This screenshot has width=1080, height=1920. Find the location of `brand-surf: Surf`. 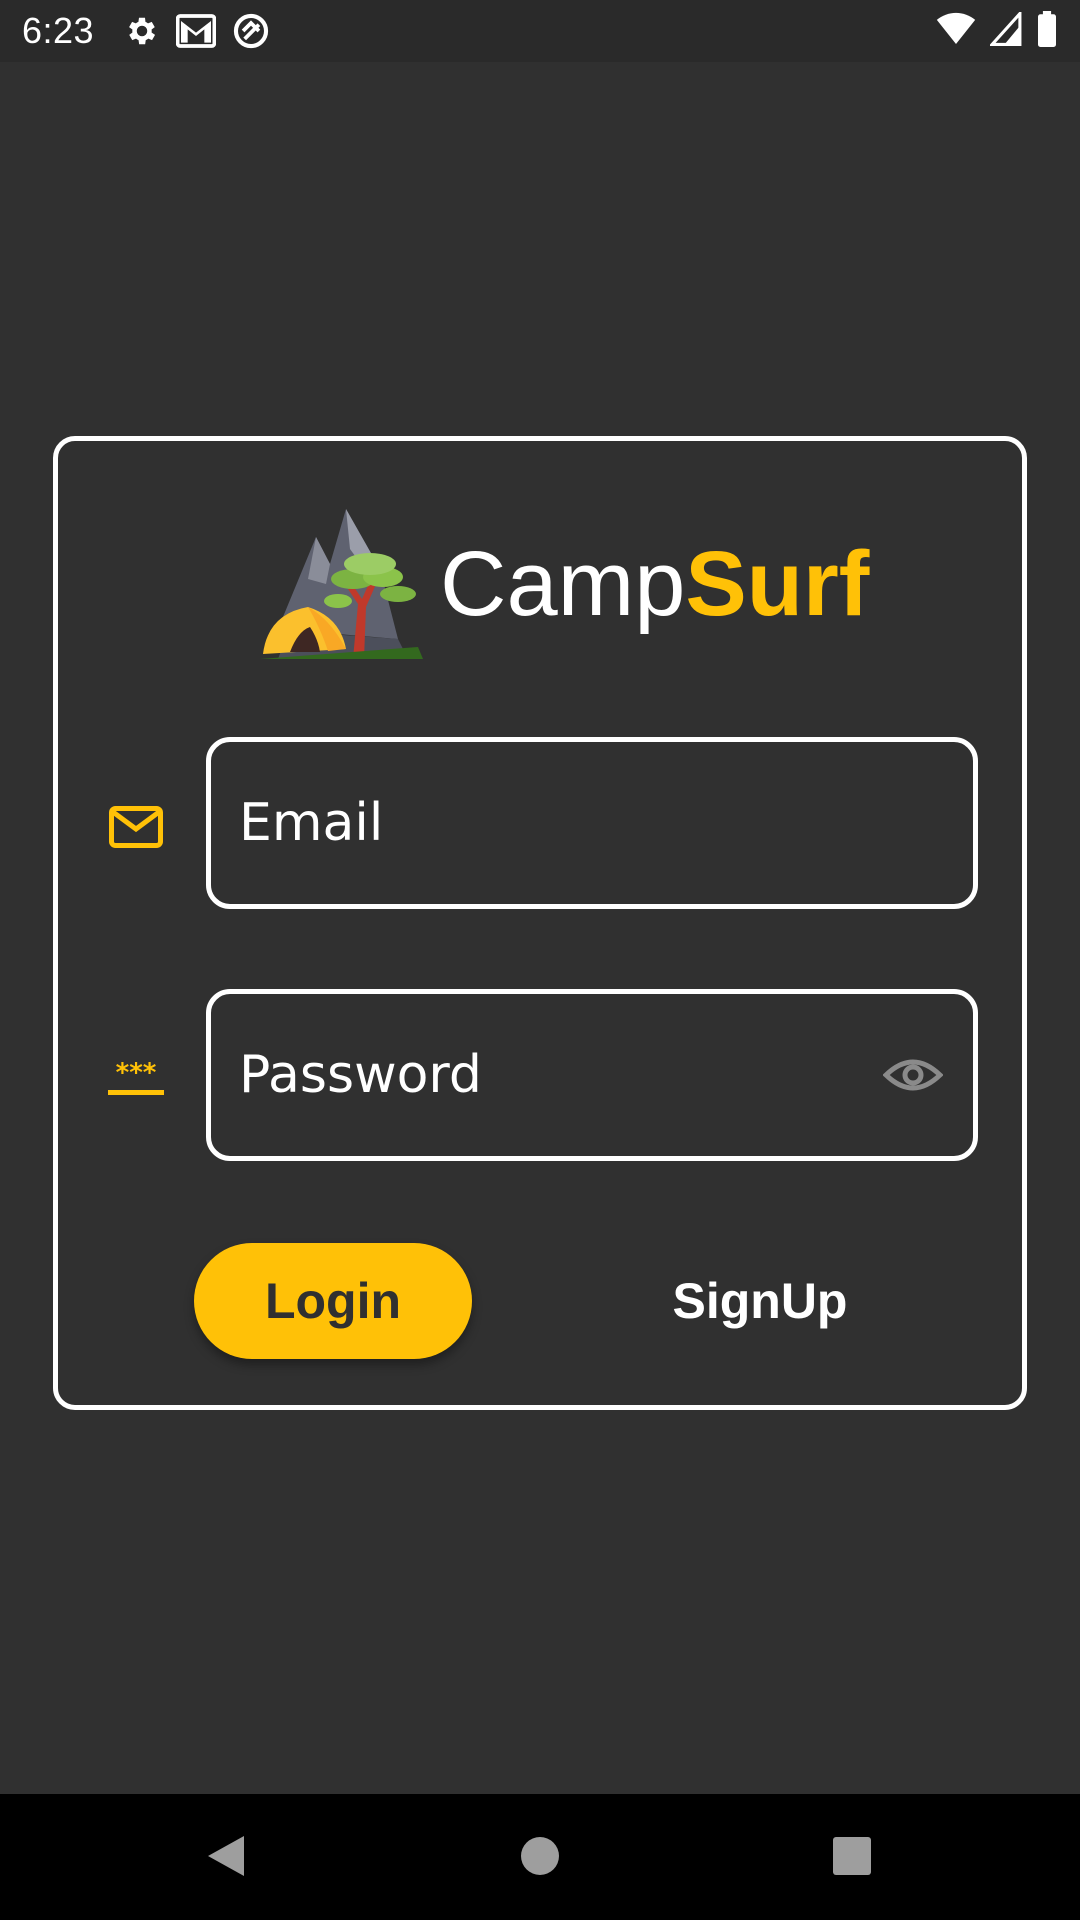

brand-surf: Surf is located at coordinates (777, 584).